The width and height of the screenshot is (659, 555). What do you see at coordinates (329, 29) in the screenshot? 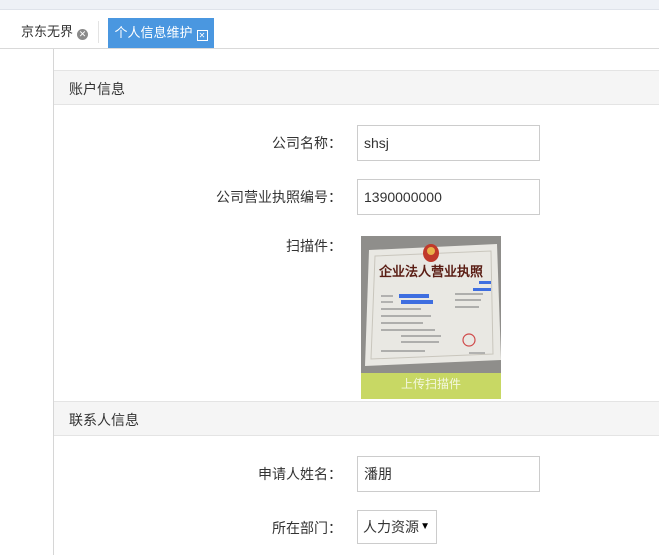
I see `tab-bar: 京东无界 ✕ 个人信息维护 ✕` at bounding box center [329, 29].